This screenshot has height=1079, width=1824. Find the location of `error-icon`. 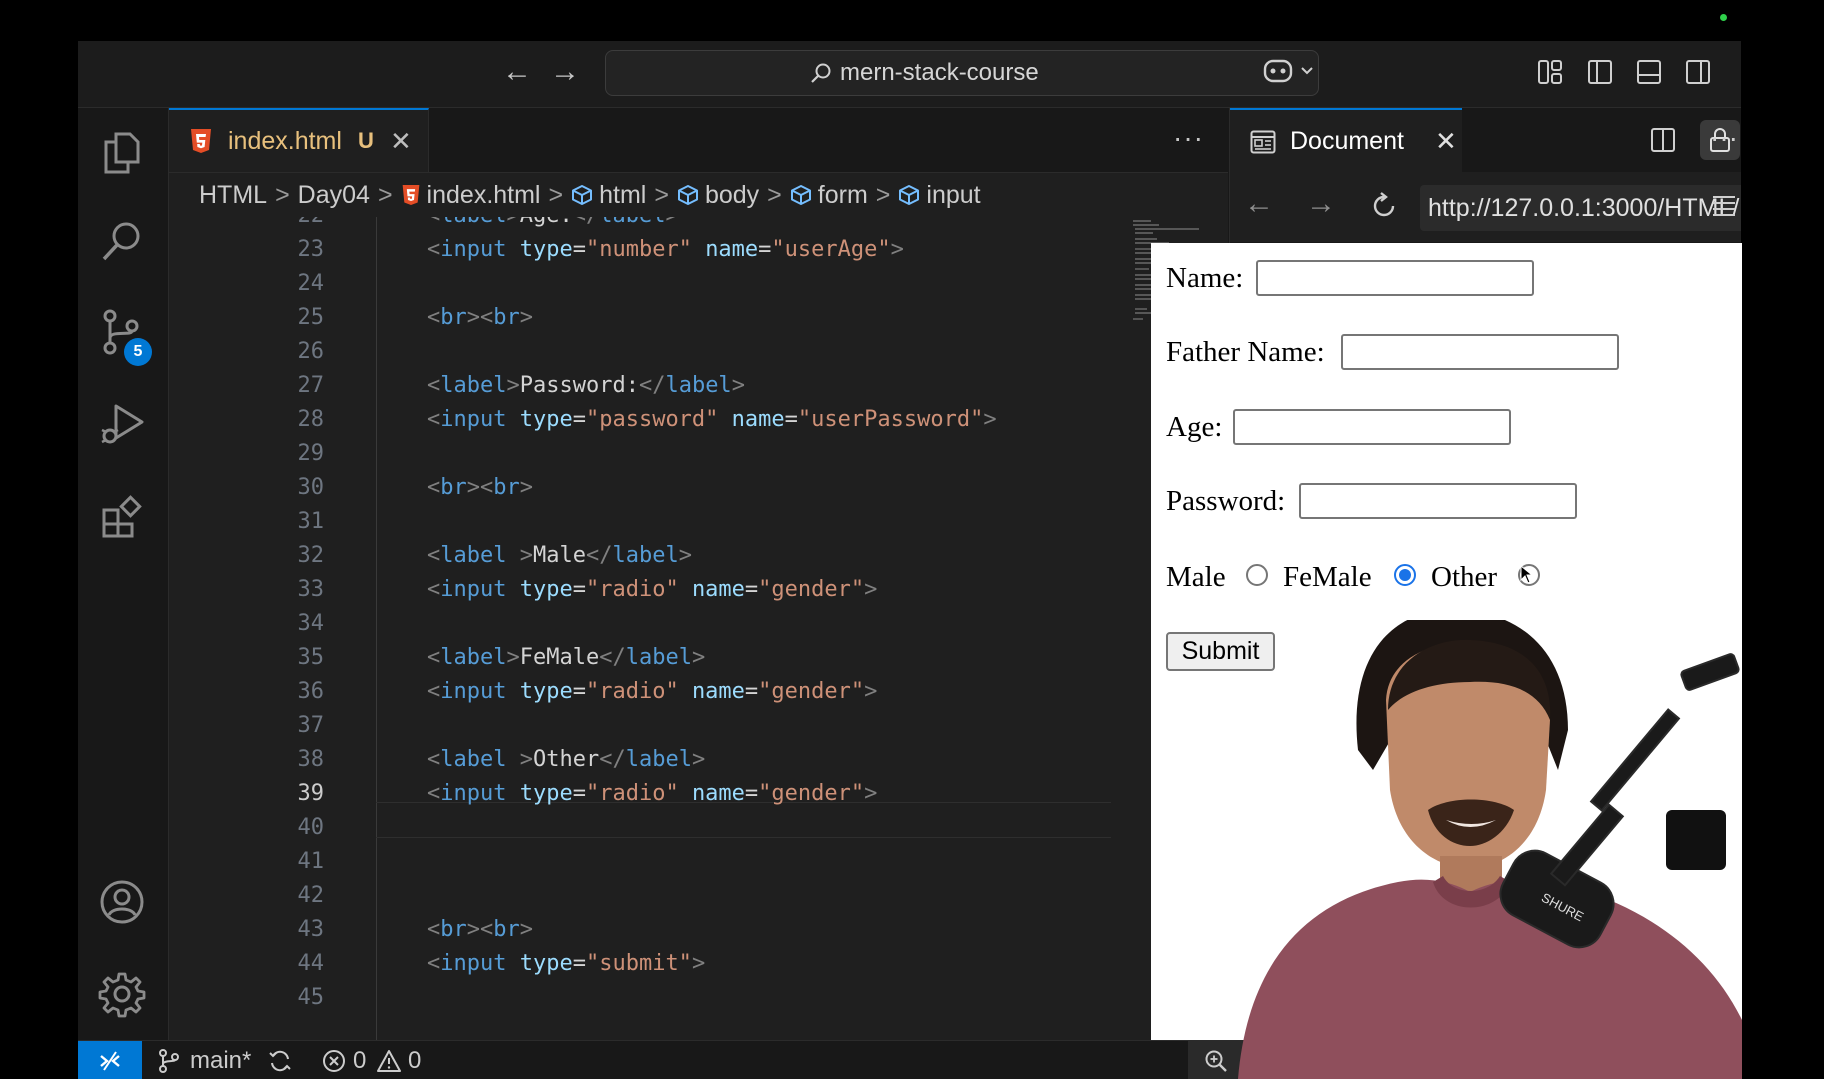

error-icon is located at coordinates (334, 1063).